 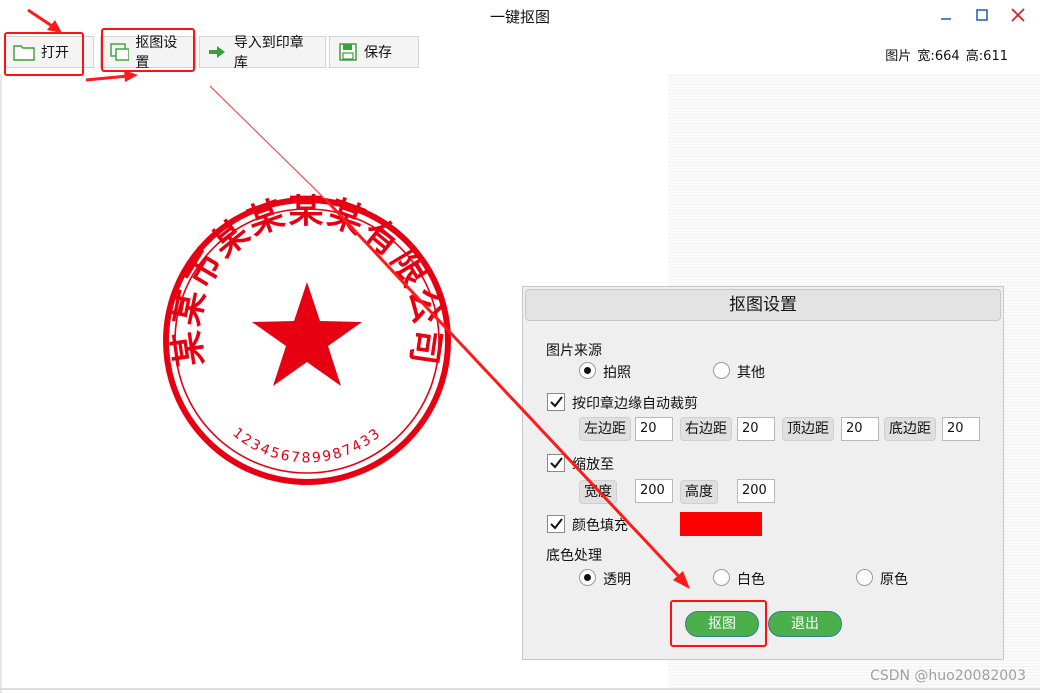 I want to click on bg-white-label: 白色, so click(x=751, y=580).